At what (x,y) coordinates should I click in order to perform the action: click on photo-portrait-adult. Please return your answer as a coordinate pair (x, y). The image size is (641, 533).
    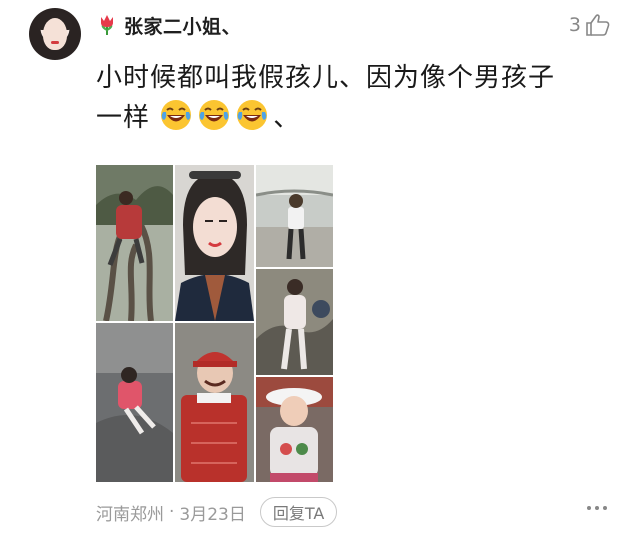
    Looking at the image, I should click on (214, 243).